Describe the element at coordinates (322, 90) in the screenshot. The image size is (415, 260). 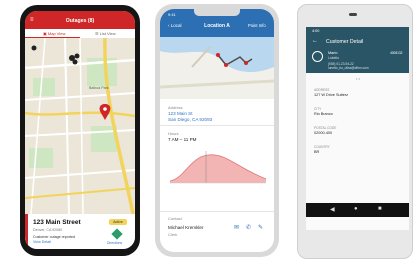
I see `address-label: ADDRESS` at that location.